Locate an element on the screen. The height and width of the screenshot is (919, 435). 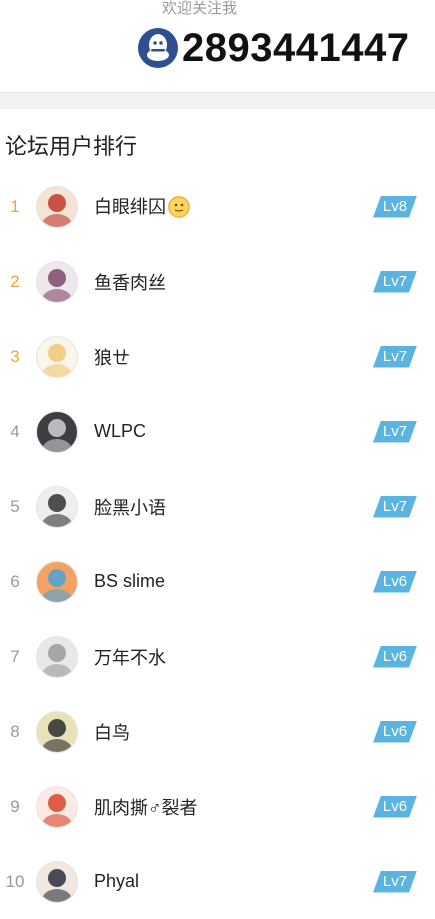
username-text: 脸黑小语 is located at coordinates (130, 507).